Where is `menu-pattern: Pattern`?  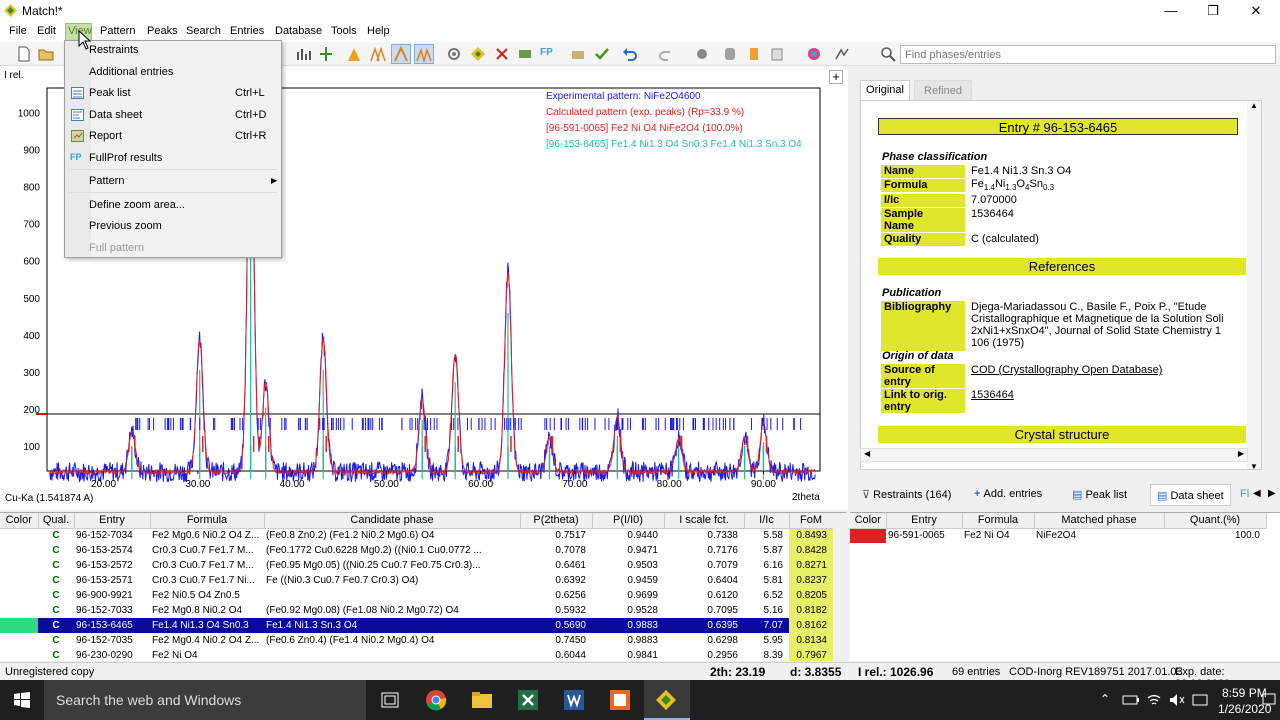 menu-pattern: Pattern is located at coordinates (117, 31).